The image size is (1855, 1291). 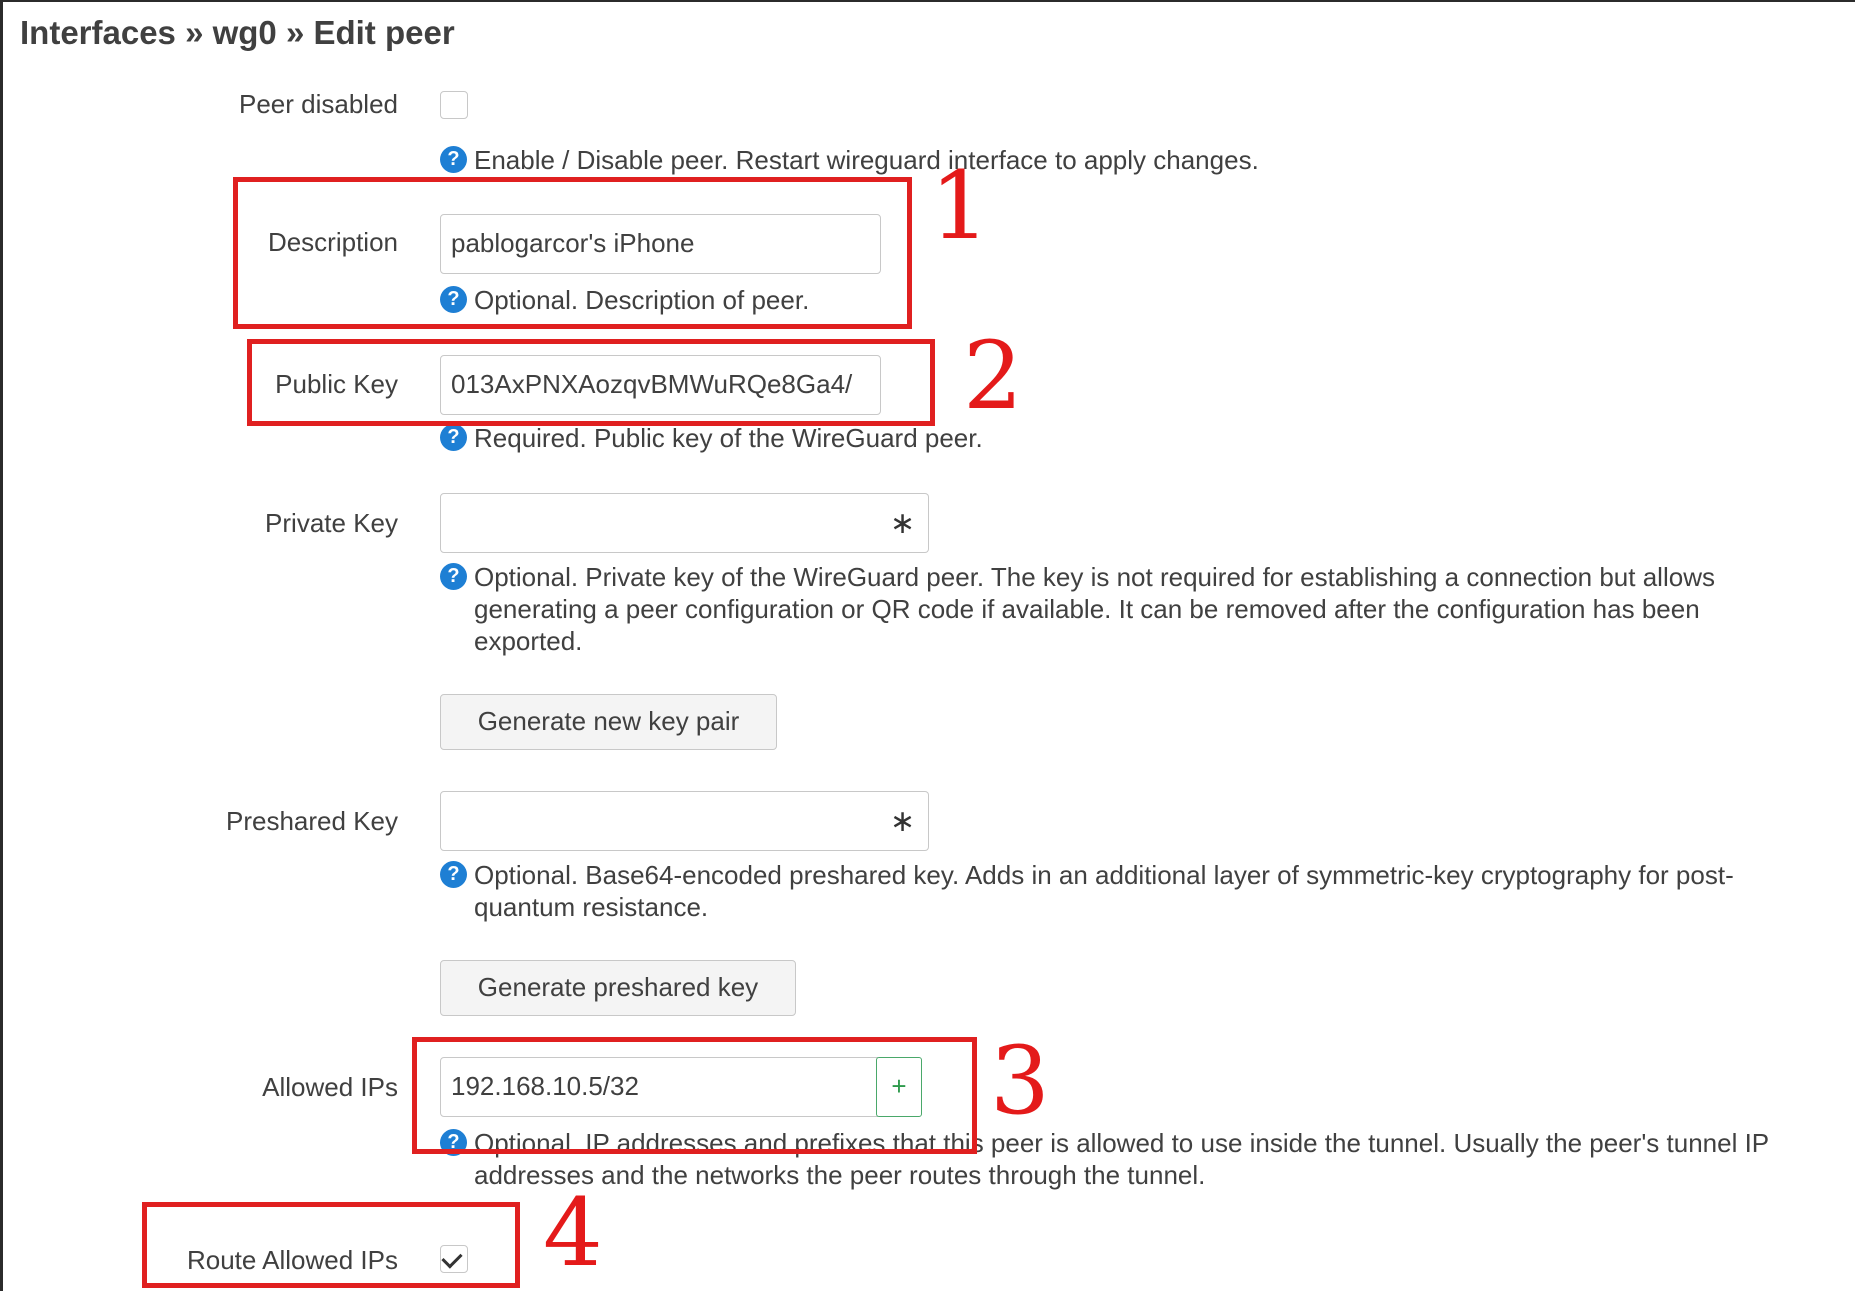 What do you see at coordinates (331, 523) in the screenshot?
I see `label-private-key: Private Key` at bounding box center [331, 523].